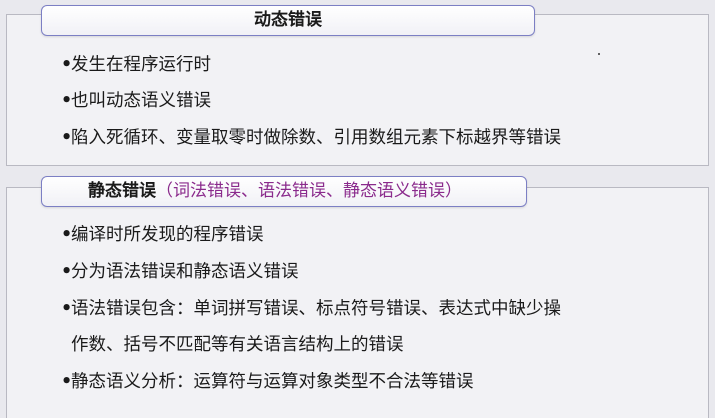  Describe the element at coordinates (185, 272) in the screenshot. I see `list-item-text: 分为语法错误和静态语义错误` at that location.